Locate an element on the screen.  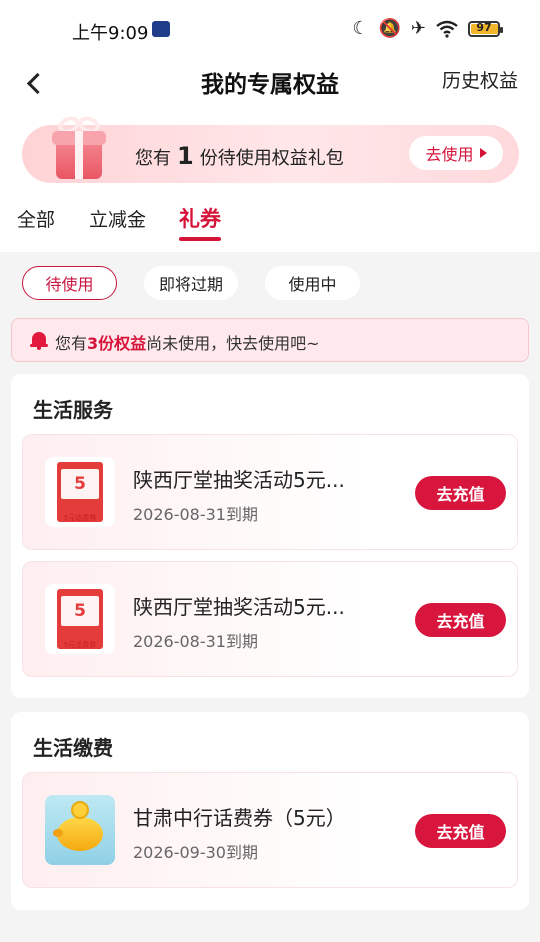
tab-bar: 全部 立减金 礼券 is located at coordinates (270, 226).